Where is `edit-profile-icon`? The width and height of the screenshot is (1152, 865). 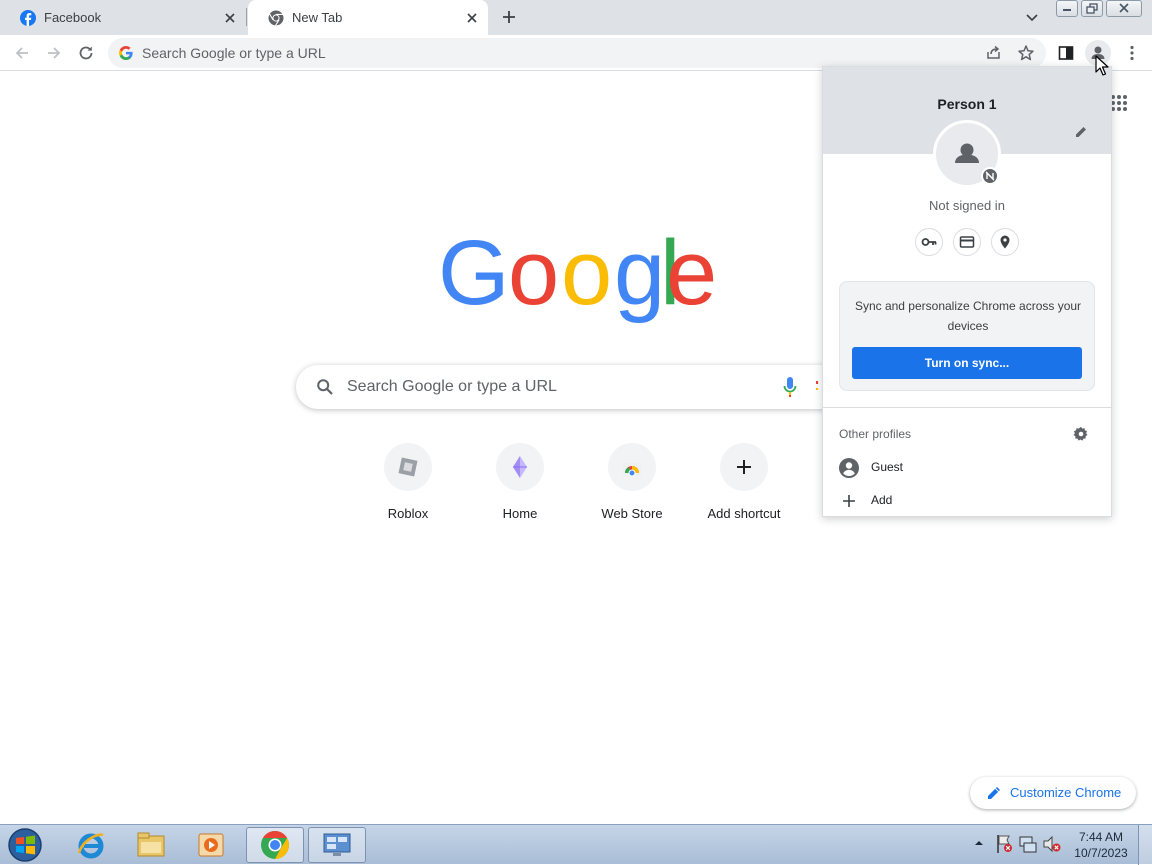
edit-profile-icon is located at coordinates (1081, 132).